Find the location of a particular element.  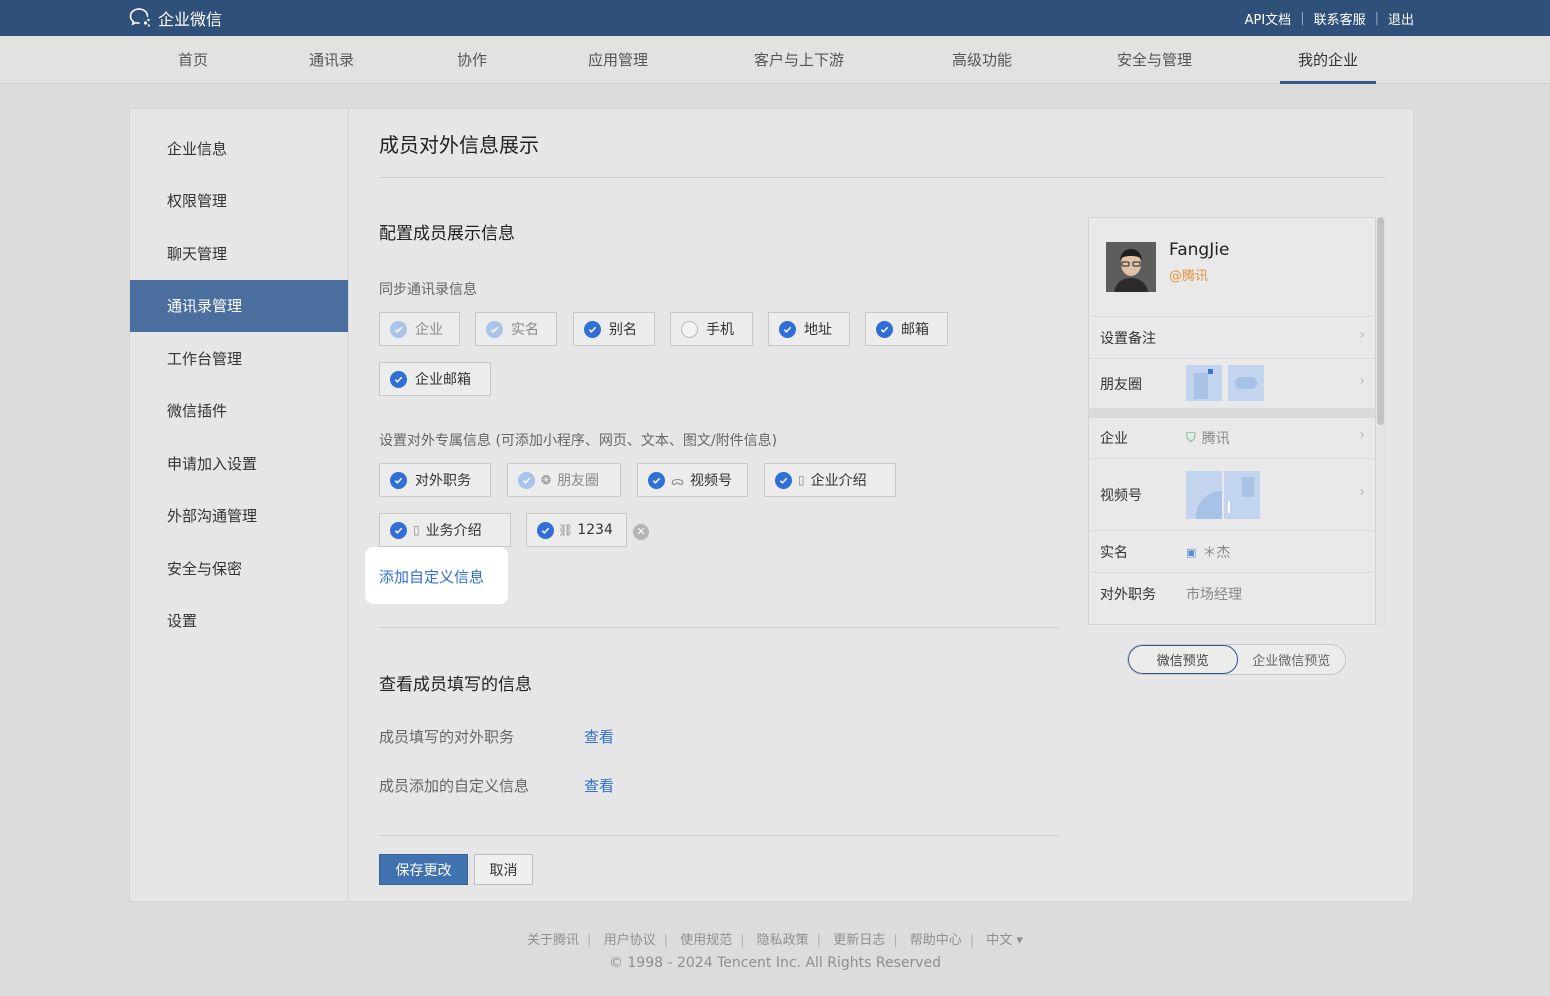

view-row-label-custom: 成员添加的自定义信息 is located at coordinates (454, 786).